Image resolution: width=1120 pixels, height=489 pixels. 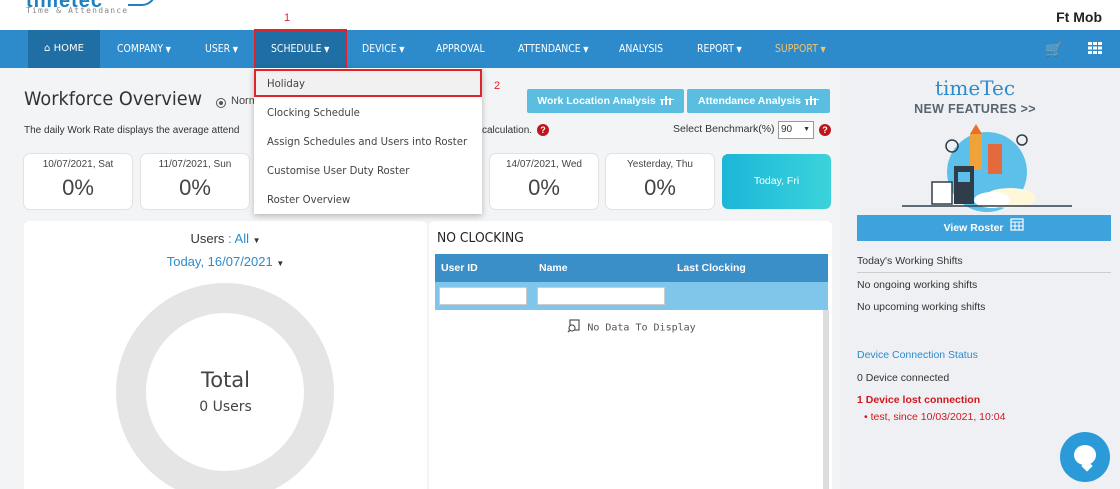 I want to click on day-card: Yesterday, Thu 0%, so click(x=660, y=181).